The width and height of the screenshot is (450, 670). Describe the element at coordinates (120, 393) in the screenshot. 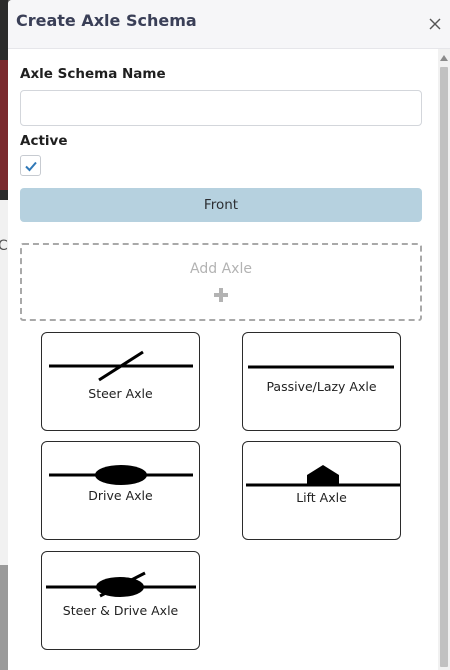

I see `axle-card-label: Steer Axle` at that location.